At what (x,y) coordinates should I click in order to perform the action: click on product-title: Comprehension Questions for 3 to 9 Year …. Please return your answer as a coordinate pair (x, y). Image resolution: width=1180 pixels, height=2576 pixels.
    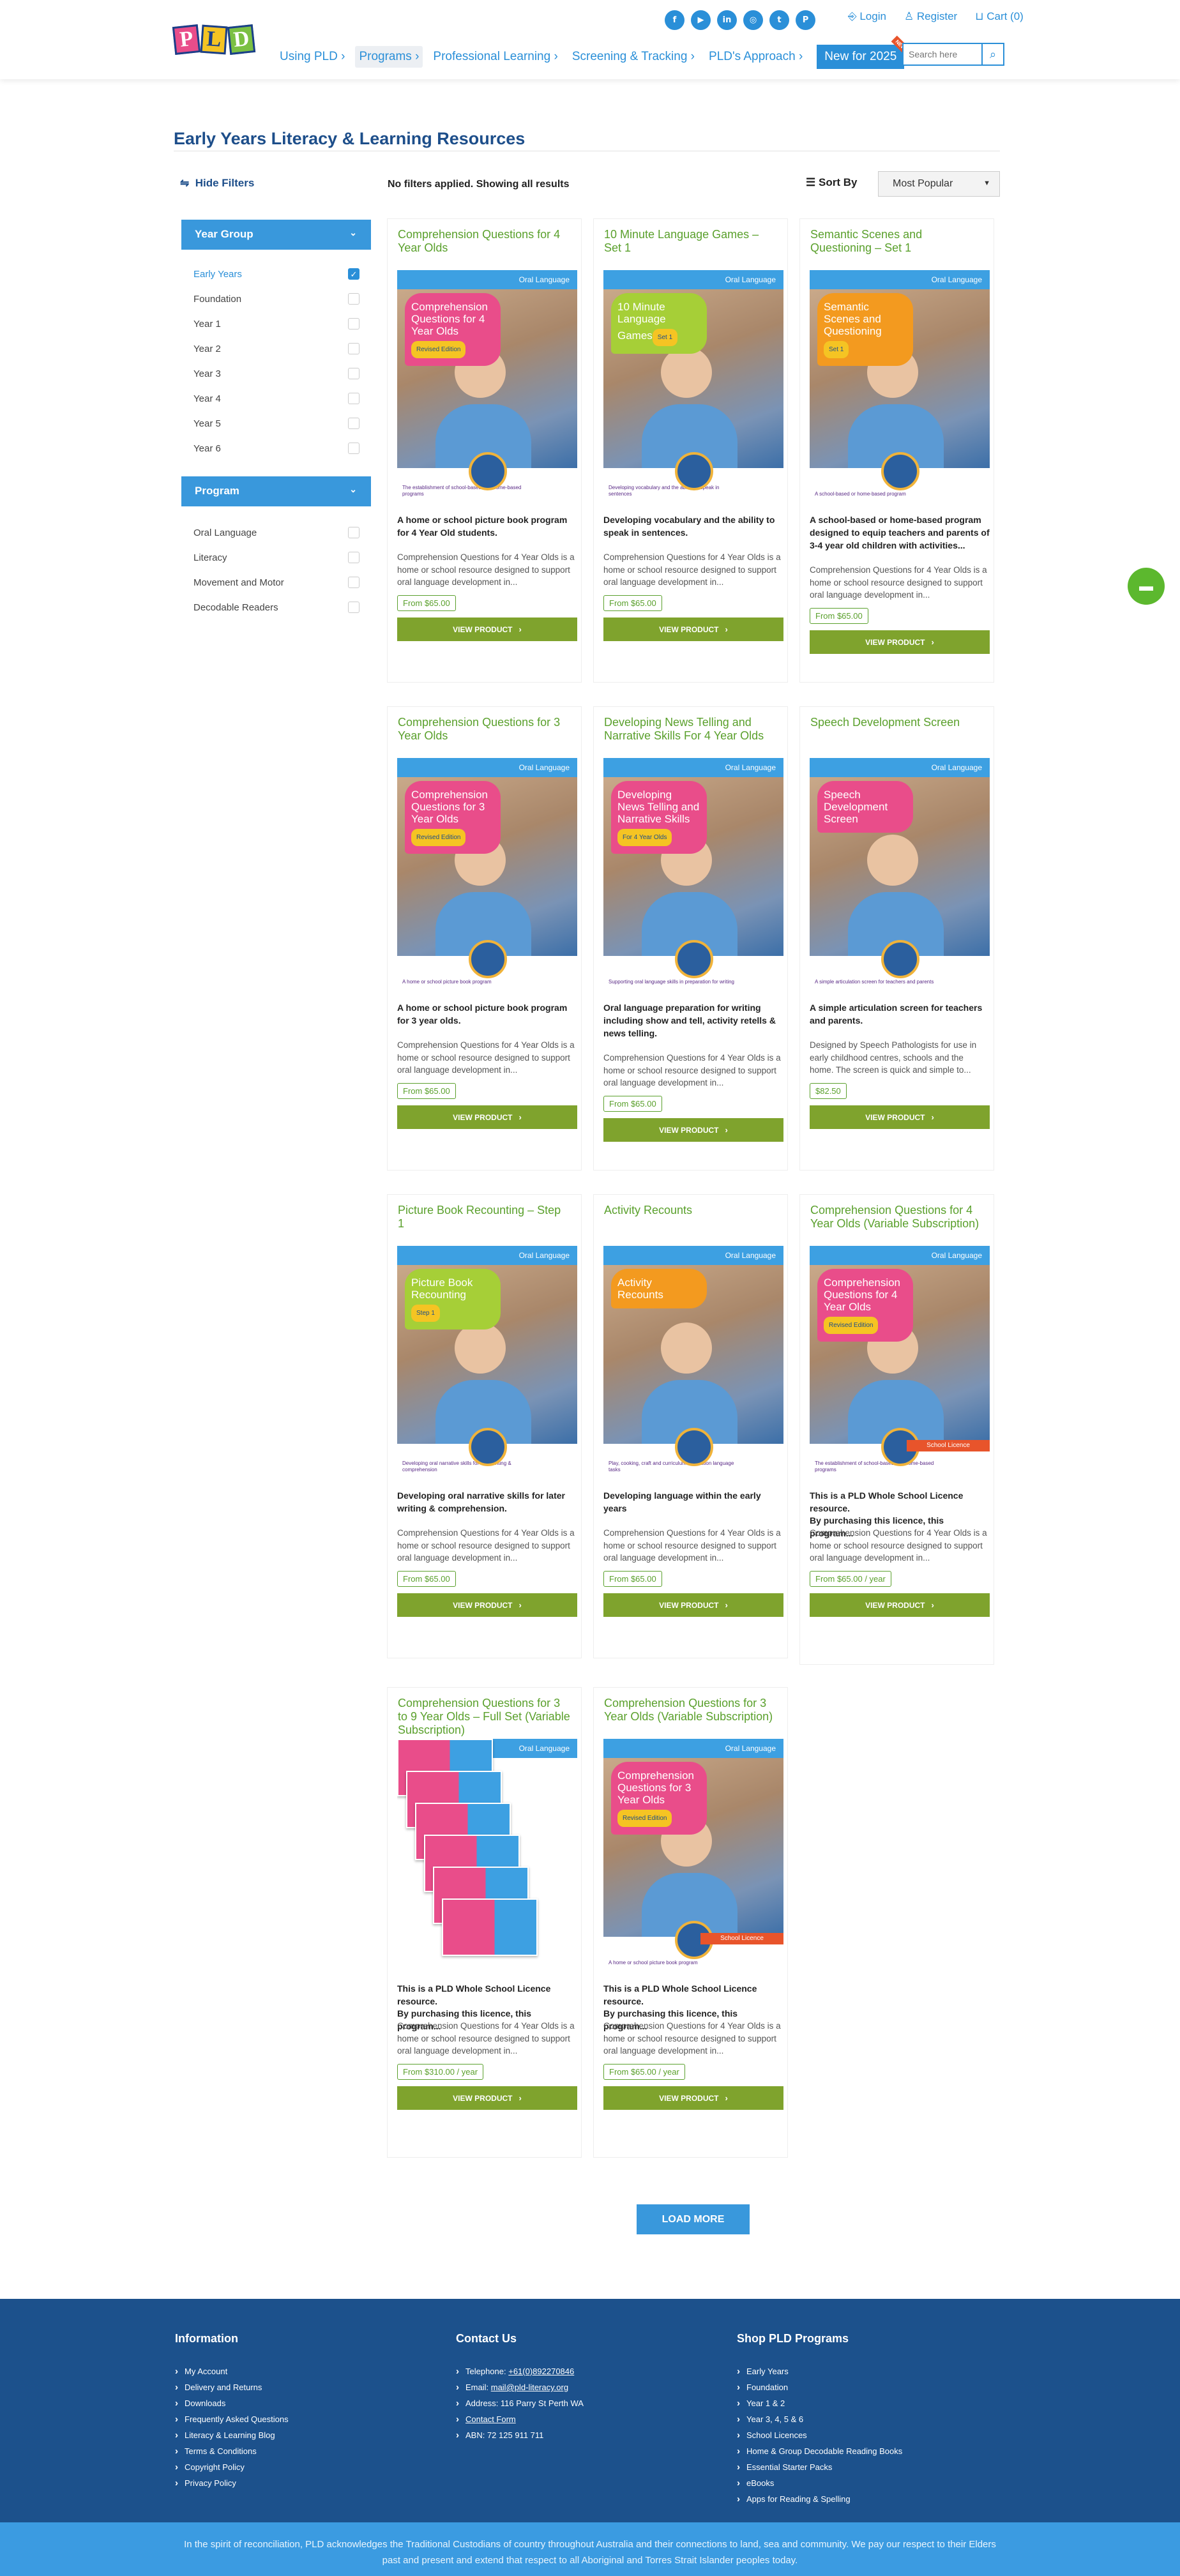
    Looking at the image, I should click on (484, 1717).